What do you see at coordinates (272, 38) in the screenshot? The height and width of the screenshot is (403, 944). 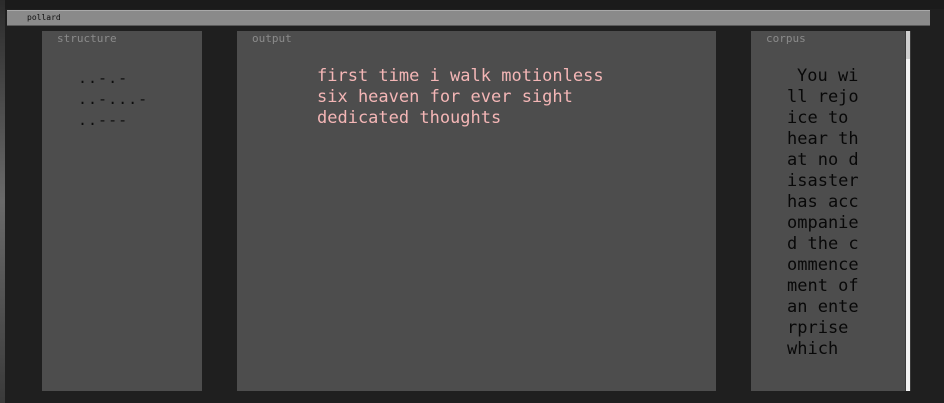 I see `output-label: output` at bounding box center [272, 38].